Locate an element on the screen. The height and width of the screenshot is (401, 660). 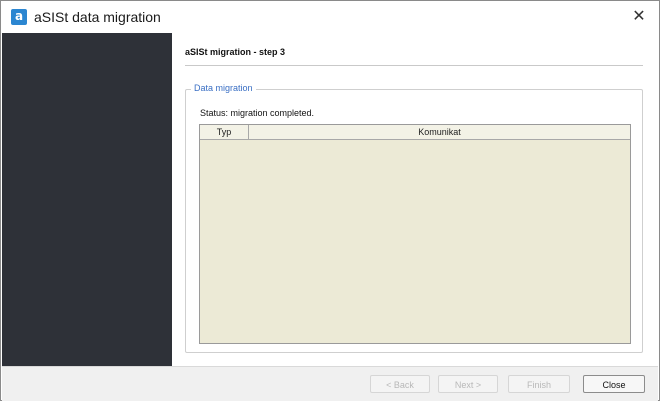
next-button: Next > is located at coordinates (468, 384).